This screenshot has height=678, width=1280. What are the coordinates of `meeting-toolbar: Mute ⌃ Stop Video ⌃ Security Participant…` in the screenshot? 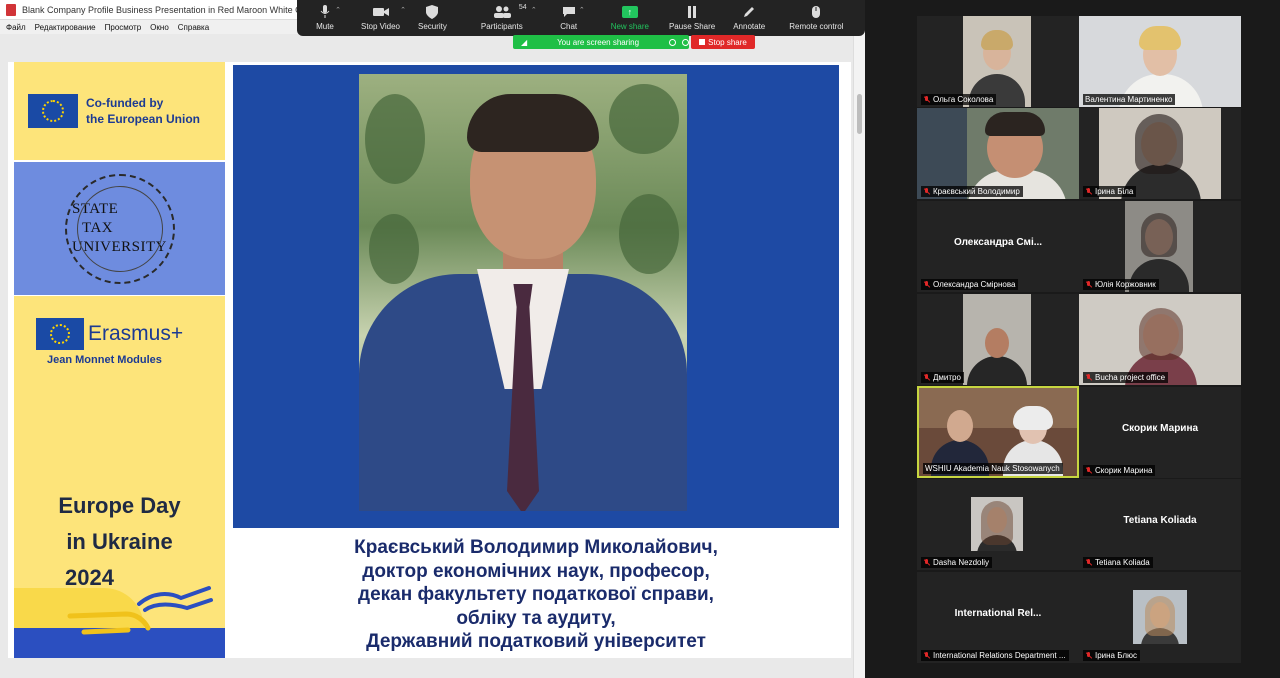 It's located at (581, 18).